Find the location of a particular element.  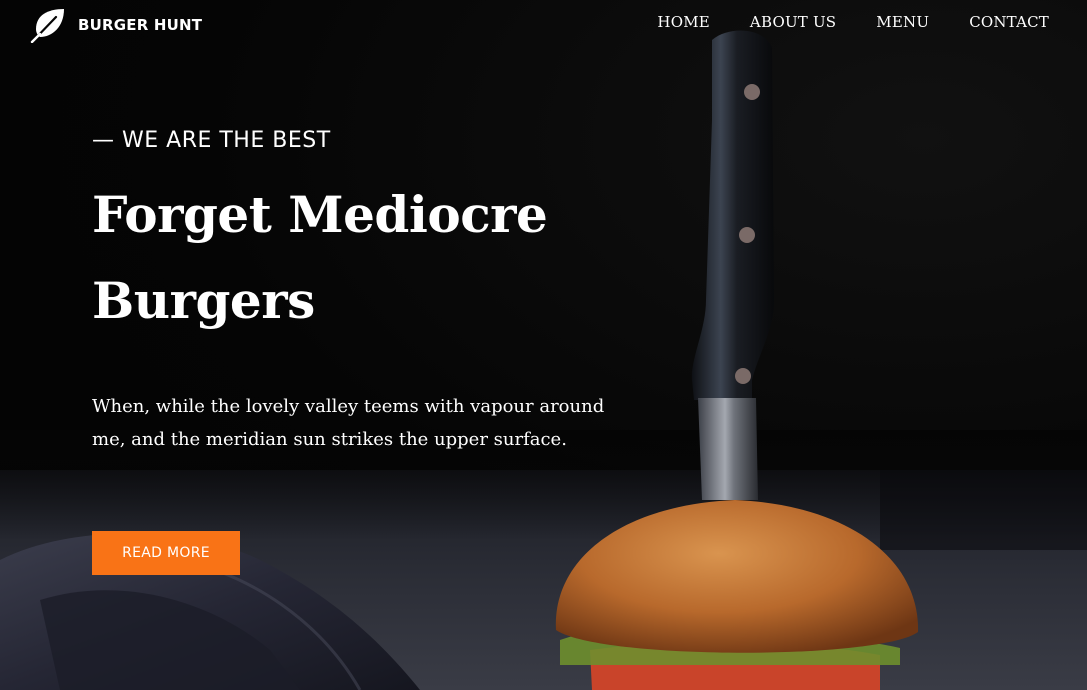

nav-item-contact: CONTACT is located at coordinates (1009, 22).